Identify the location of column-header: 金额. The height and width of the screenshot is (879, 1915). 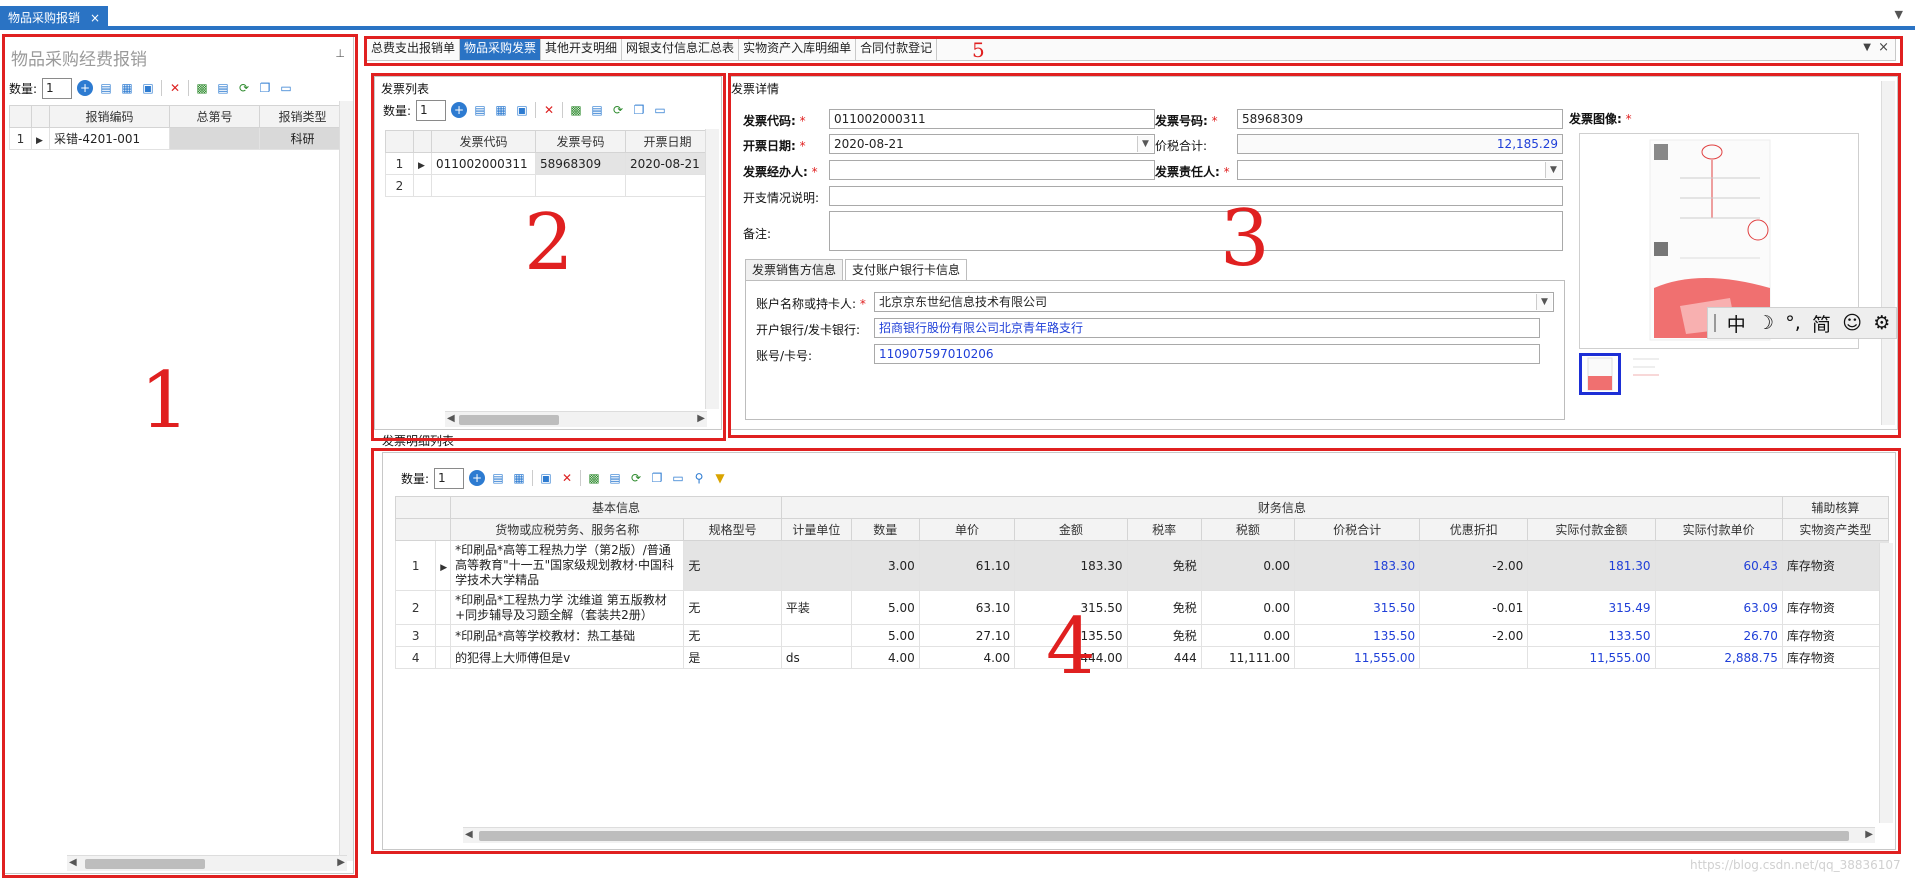
(1071, 529).